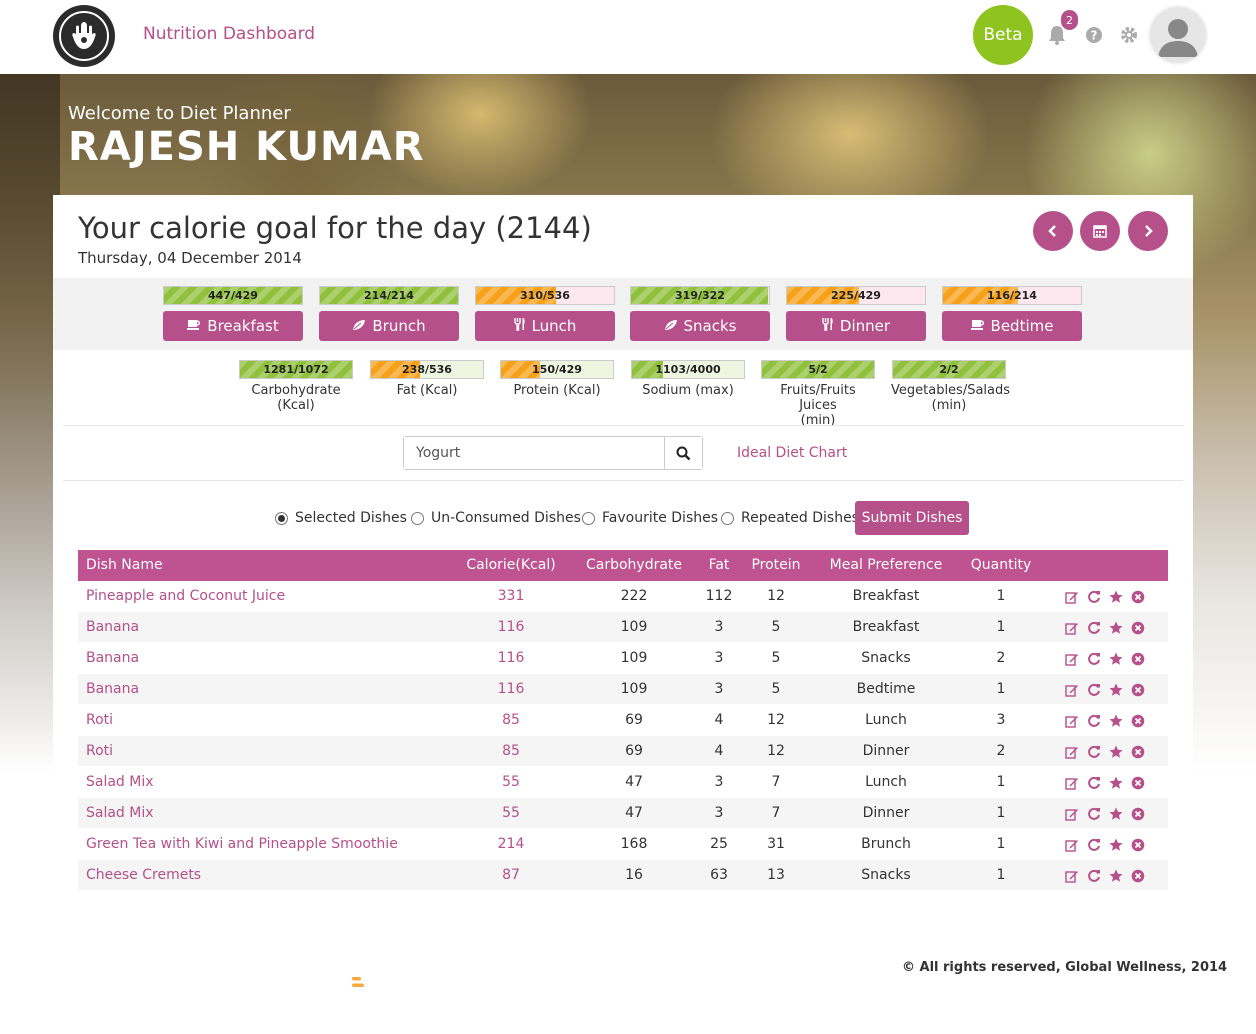 This screenshot has width=1256, height=1034. What do you see at coordinates (790, 518) in the screenshot?
I see `filter-repeated-dishes: Repeated Dishes` at bounding box center [790, 518].